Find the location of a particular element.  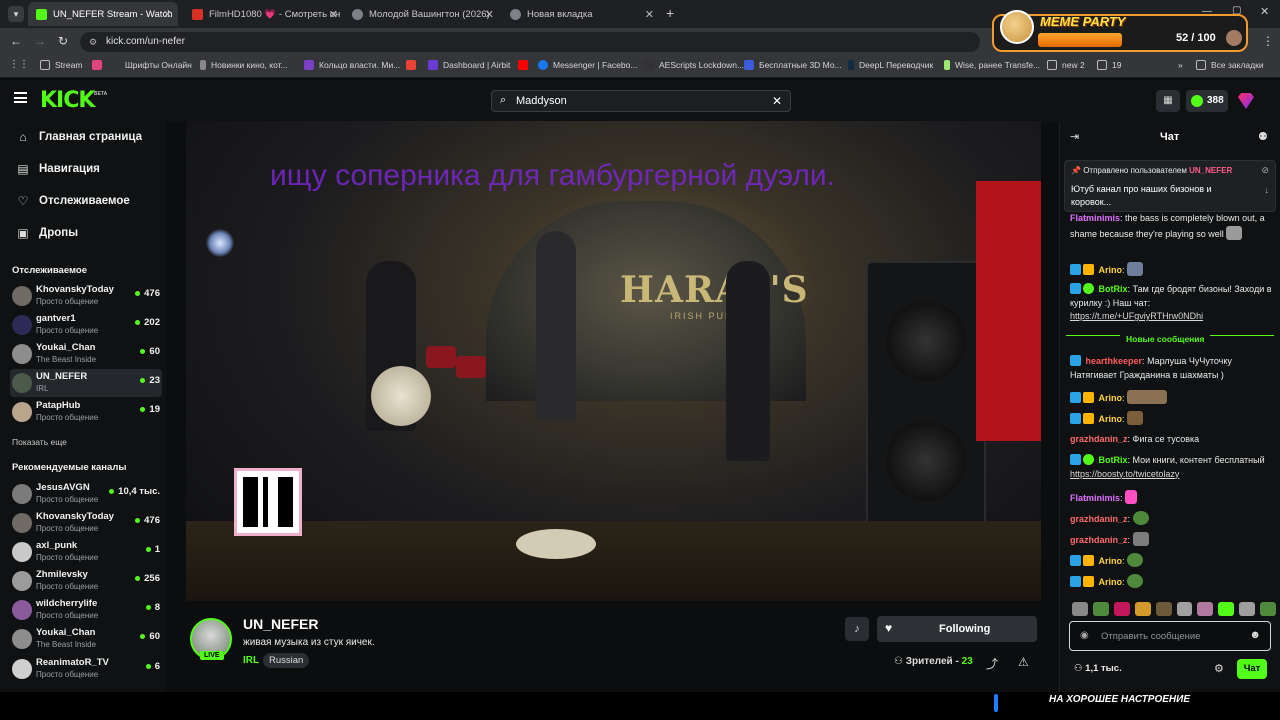

followed-channel-gantver1: gantver1 Просто общение 202 is located at coordinates (86, 325).